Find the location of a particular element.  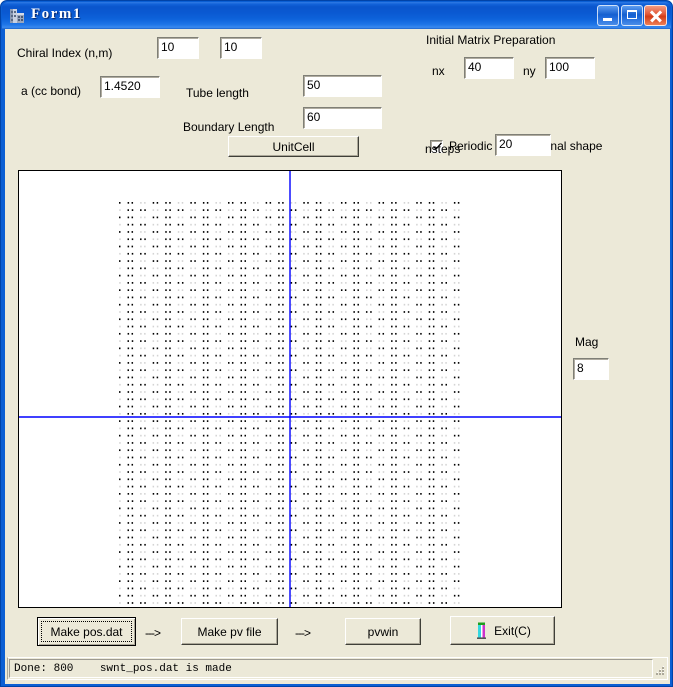

chiral-m-input: 10 is located at coordinates (241, 48).